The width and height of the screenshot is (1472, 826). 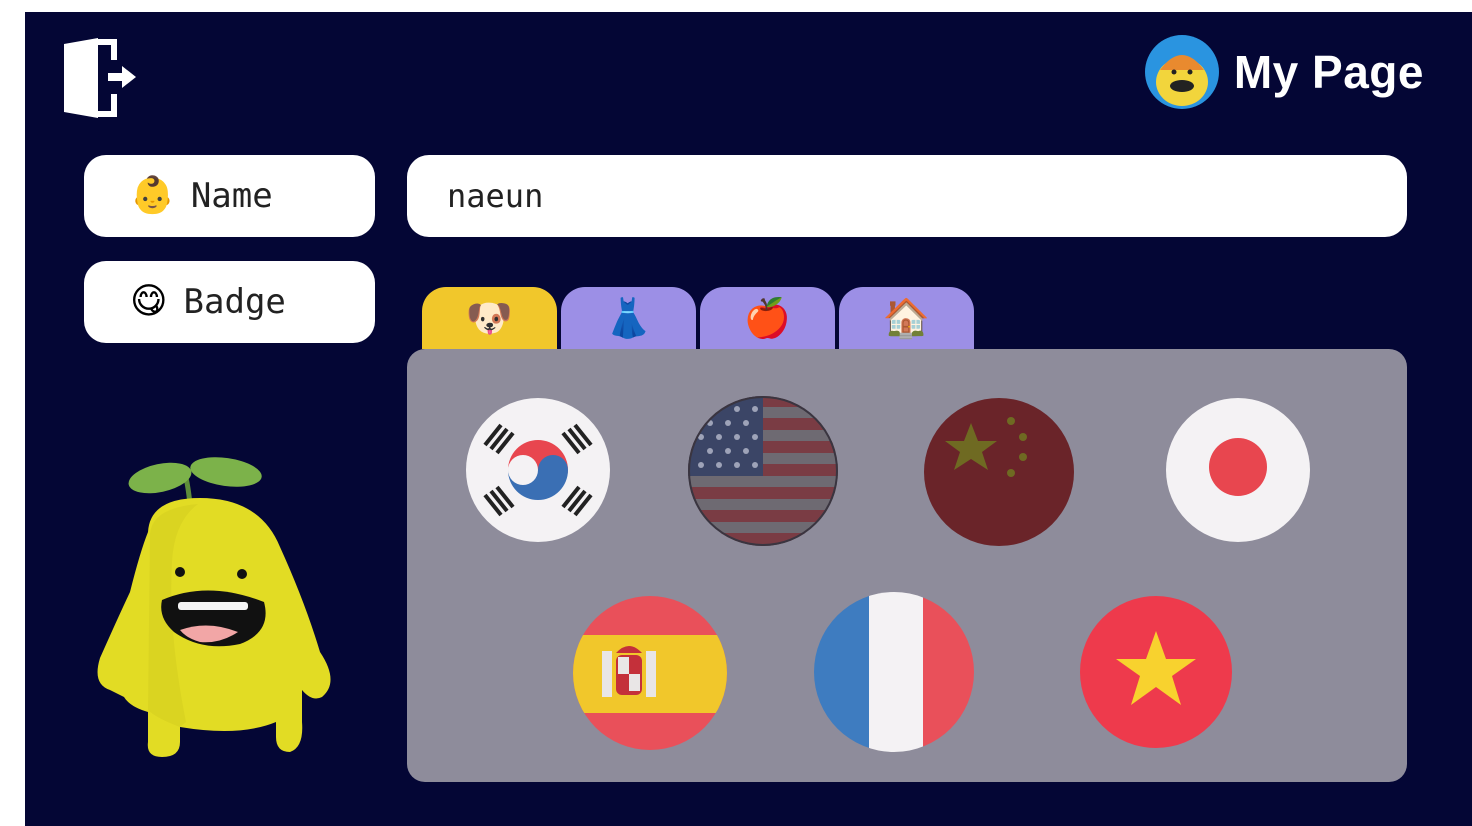 I want to click on spain-flag-icon, so click(x=650, y=673).